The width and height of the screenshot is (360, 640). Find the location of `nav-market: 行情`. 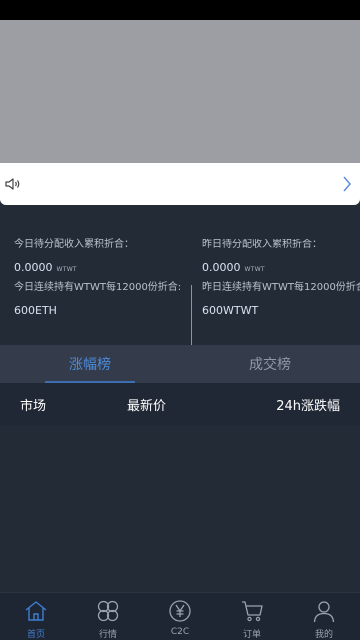

nav-market: 行情 is located at coordinates (108, 616).